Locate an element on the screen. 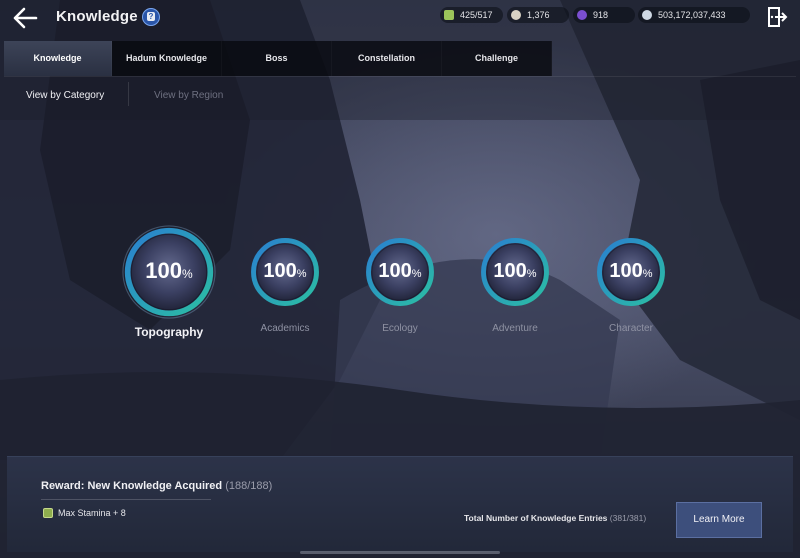 Image resolution: width=800 pixels, height=558 pixels. help-button: ? is located at coordinates (151, 17).